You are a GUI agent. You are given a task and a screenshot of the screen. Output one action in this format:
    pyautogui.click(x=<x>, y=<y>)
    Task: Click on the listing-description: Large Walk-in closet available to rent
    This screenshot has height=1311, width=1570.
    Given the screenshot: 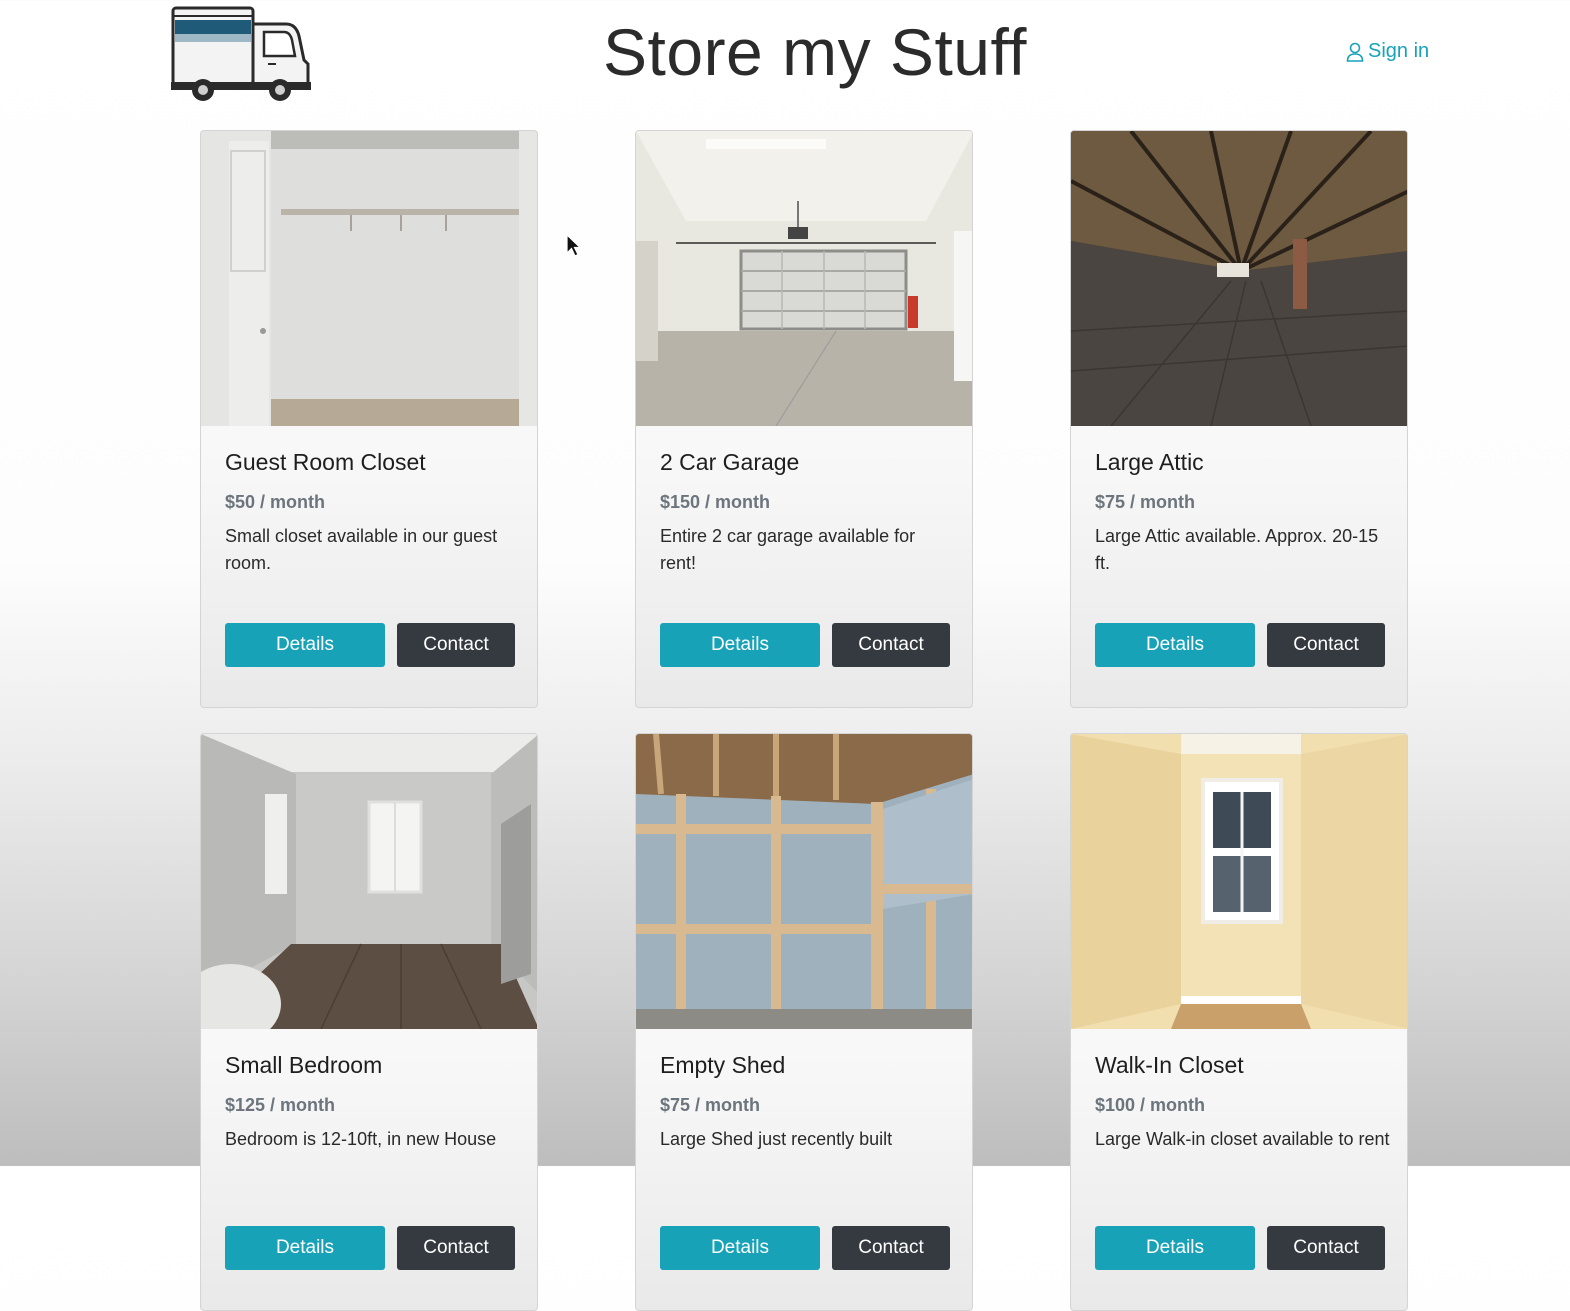 What is the action you would take?
    pyautogui.click(x=1242, y=1139)
    